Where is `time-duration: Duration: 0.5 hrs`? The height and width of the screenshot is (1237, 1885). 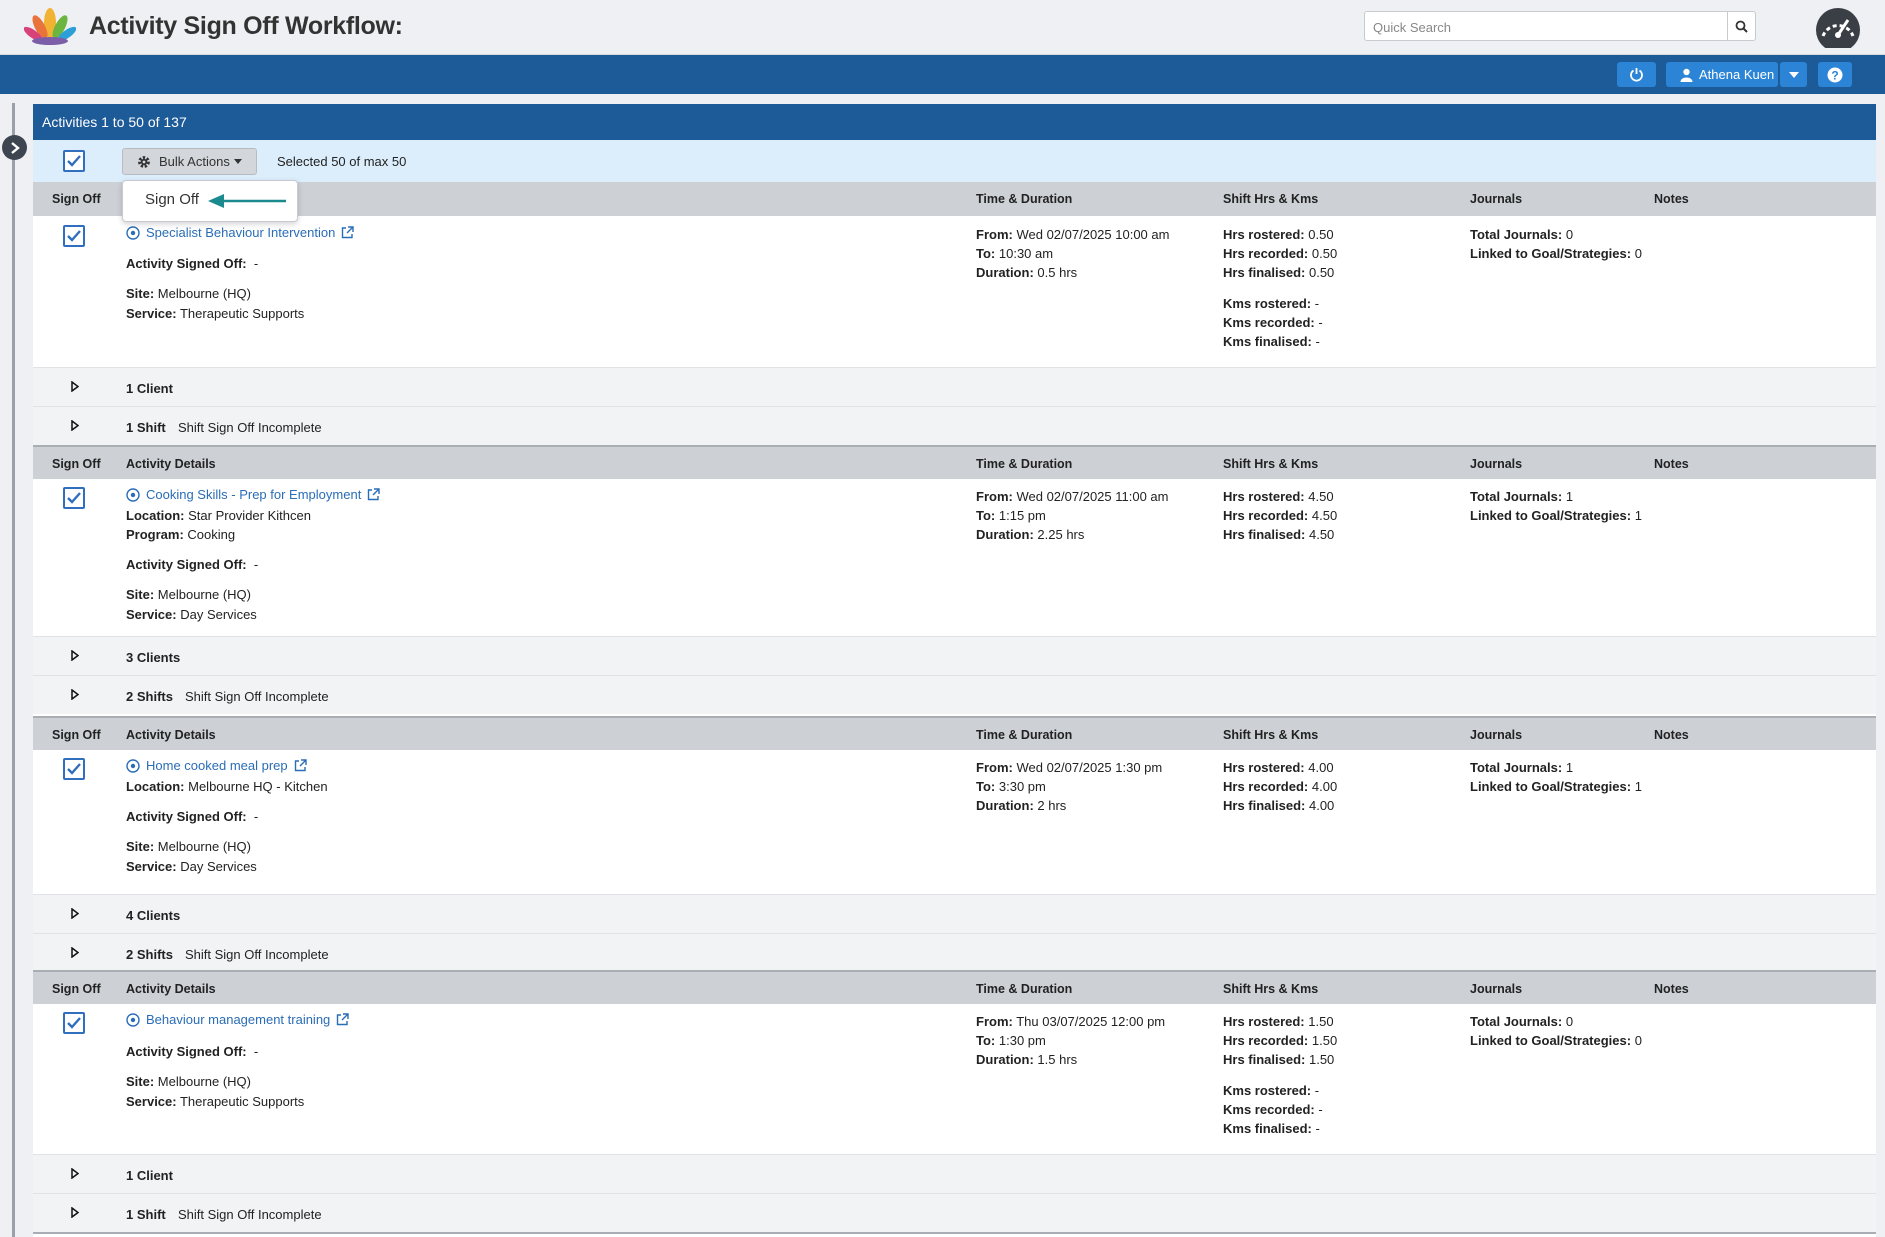
time-duration: Duration: 0.5 hrs is located at coordinates (1027, 272).